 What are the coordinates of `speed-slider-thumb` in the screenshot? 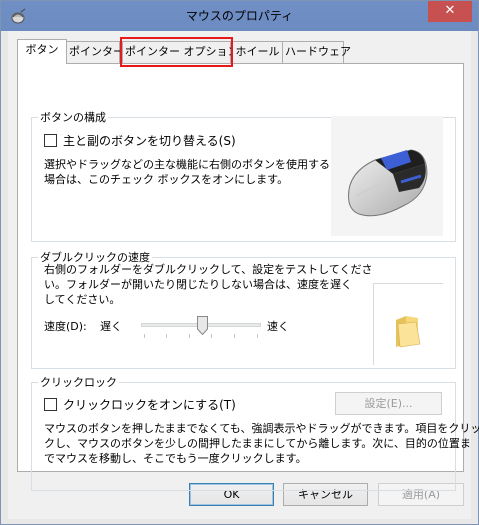 It's located at (202, 325).